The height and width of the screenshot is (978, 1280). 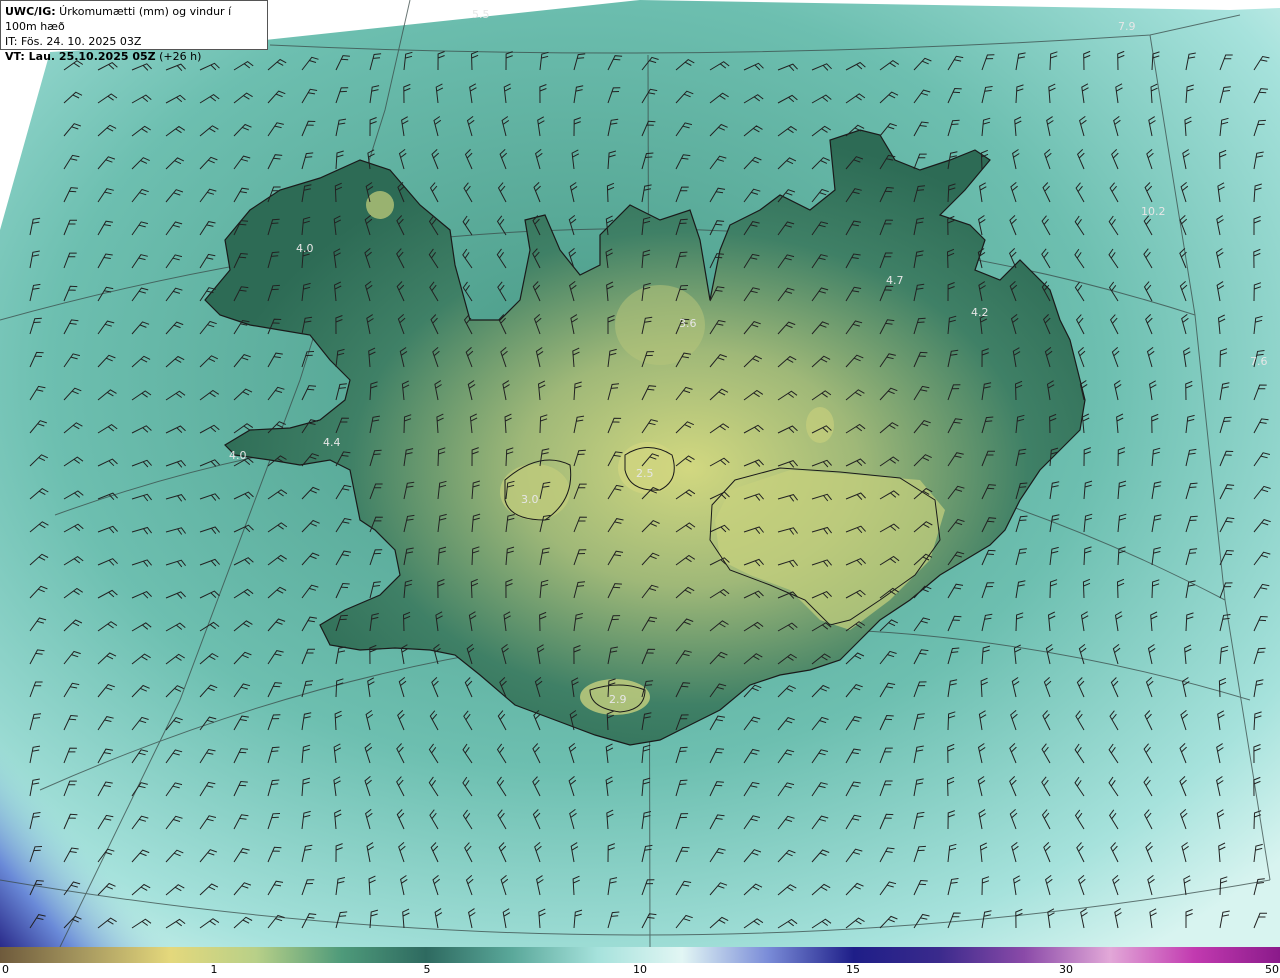 What do you see at coordinates (640, 955) in the screenshot?
I see `precipitation-colorbar` at bounding box center [640, 955].